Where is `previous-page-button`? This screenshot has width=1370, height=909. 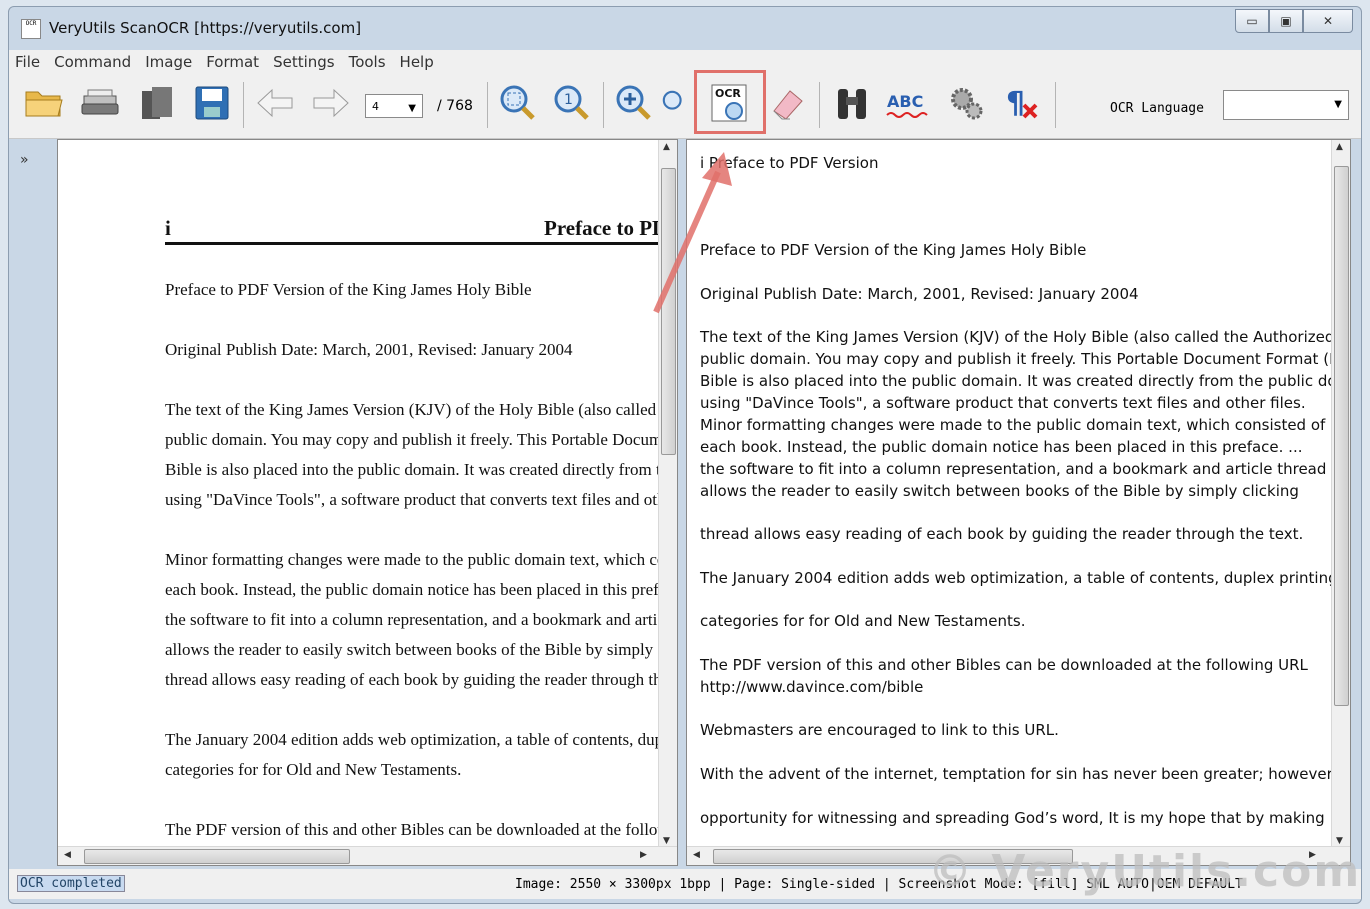
previous-page-button is located at coordinates (276, 103).